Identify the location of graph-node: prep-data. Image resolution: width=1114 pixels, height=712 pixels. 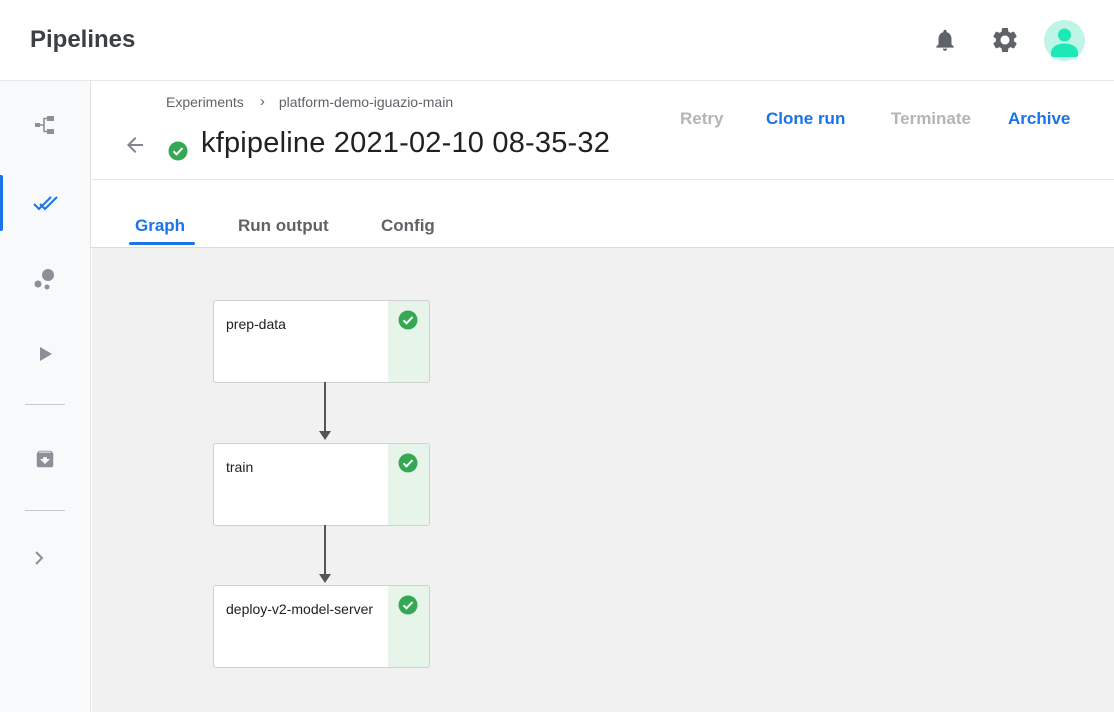
(321, 341).